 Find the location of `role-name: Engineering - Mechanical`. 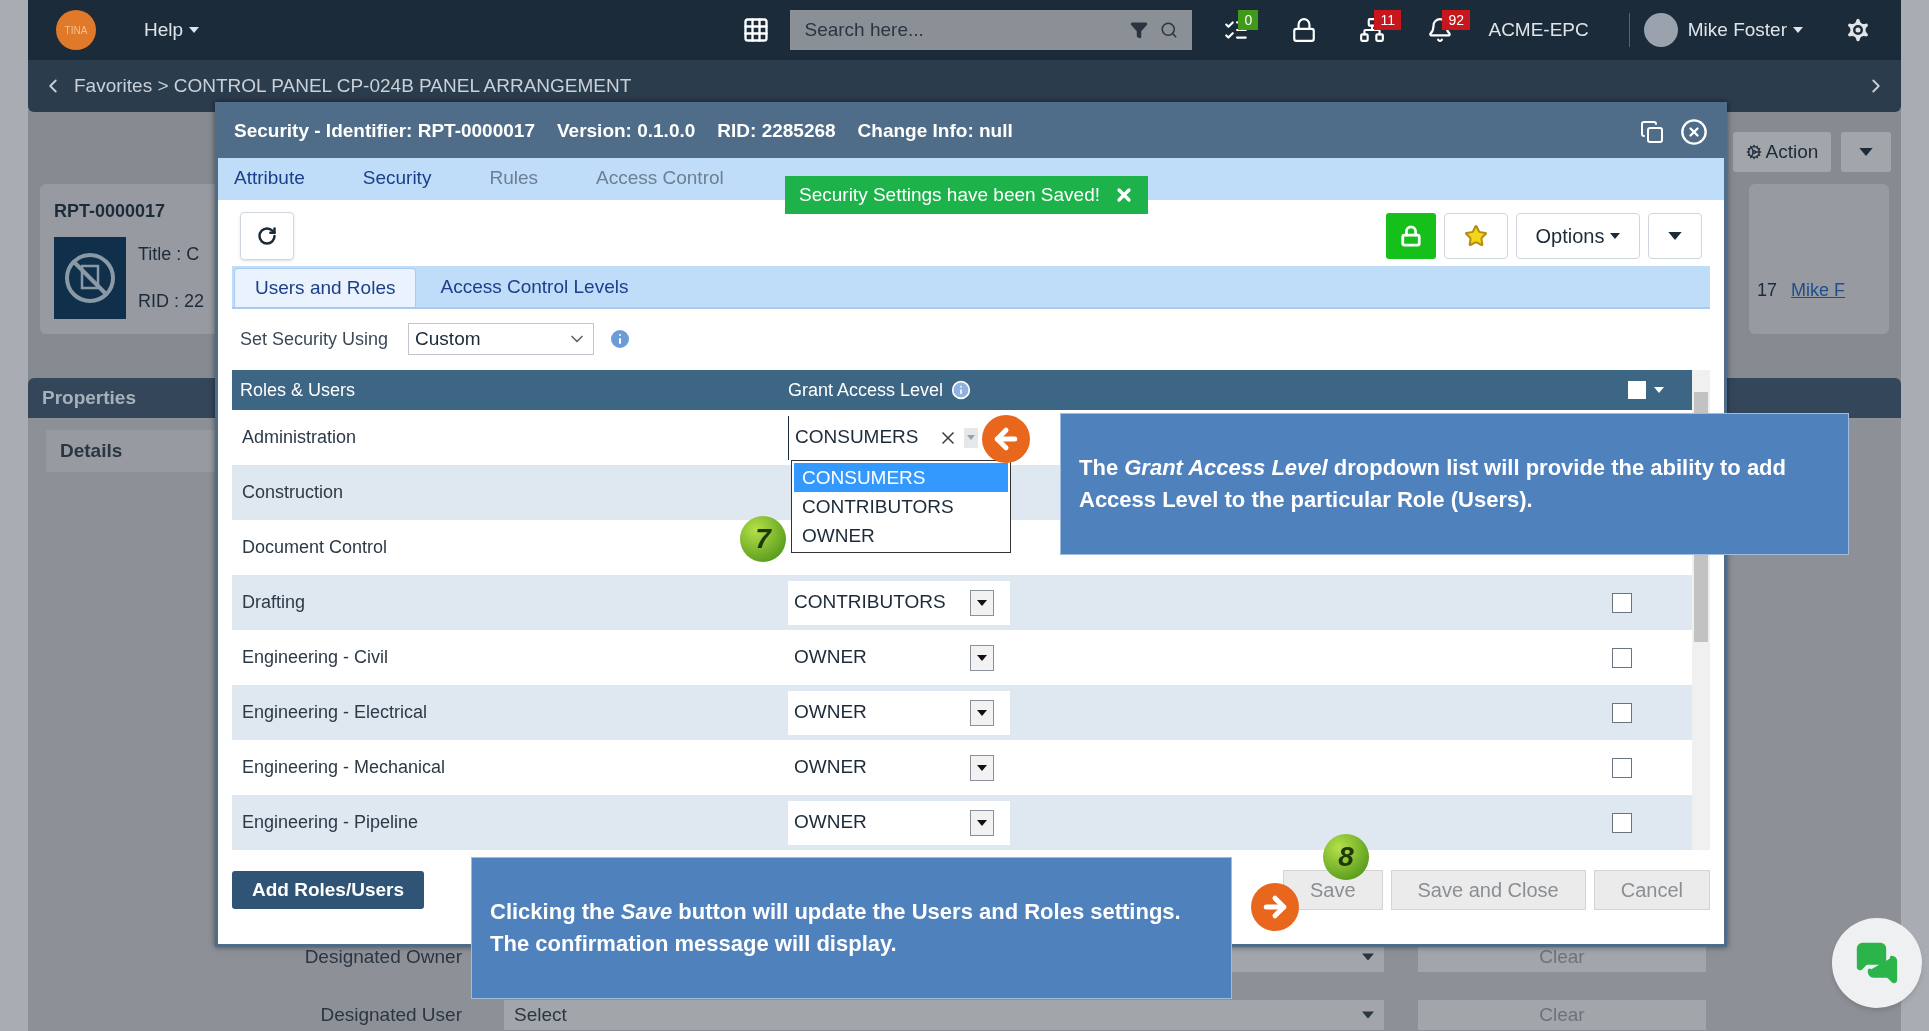

role-name: Engineering - Mechanical is located at coordinates (344, 767).